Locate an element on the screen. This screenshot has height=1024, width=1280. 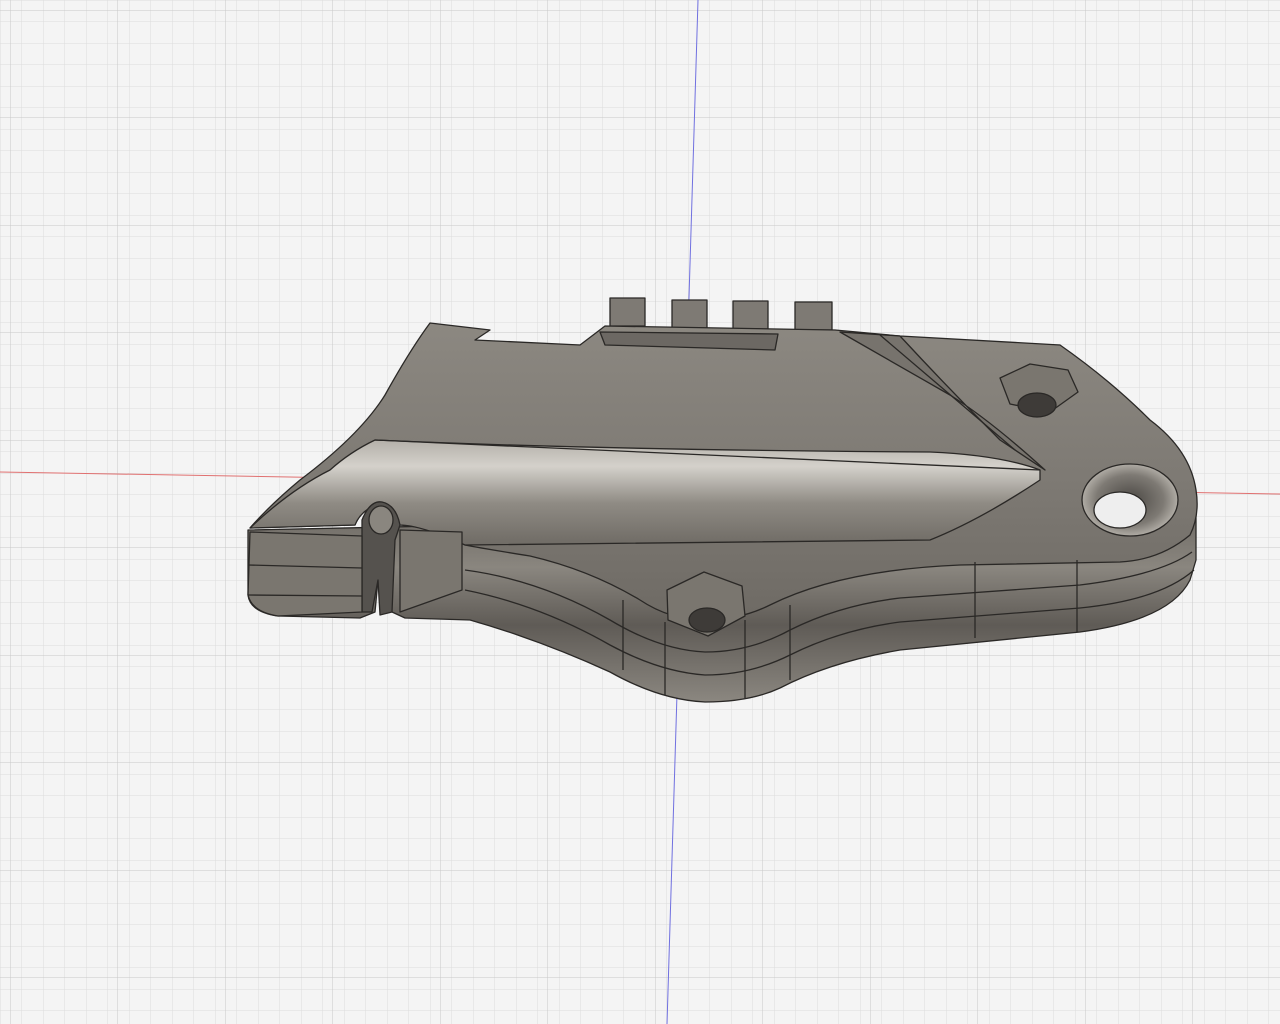
left-end-block is located at coordinates (305, 574).